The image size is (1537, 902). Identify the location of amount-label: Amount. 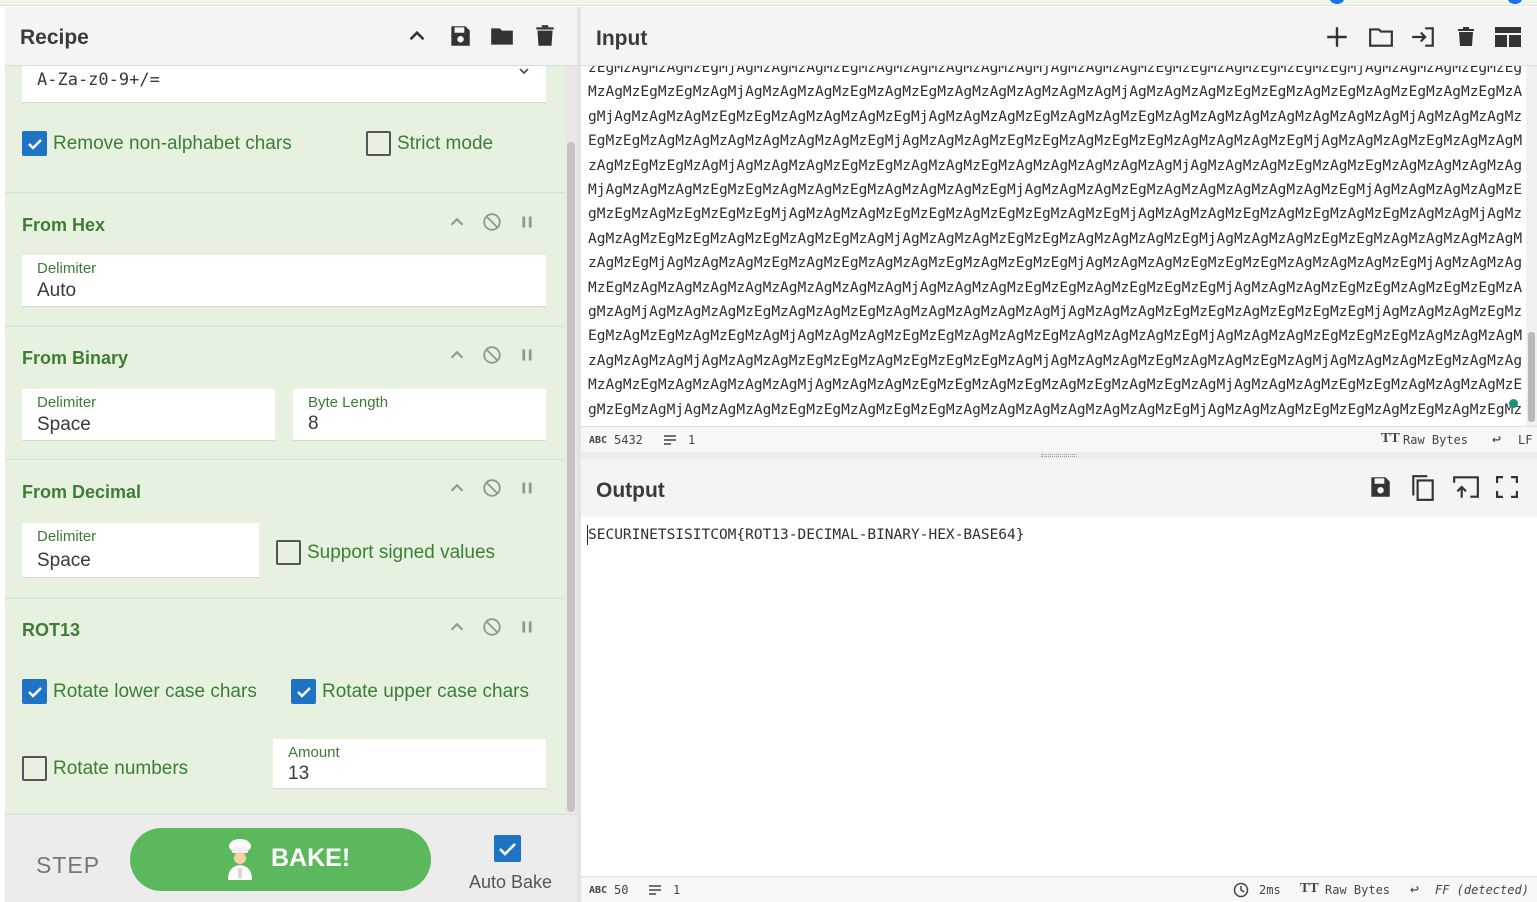
(314, 752).